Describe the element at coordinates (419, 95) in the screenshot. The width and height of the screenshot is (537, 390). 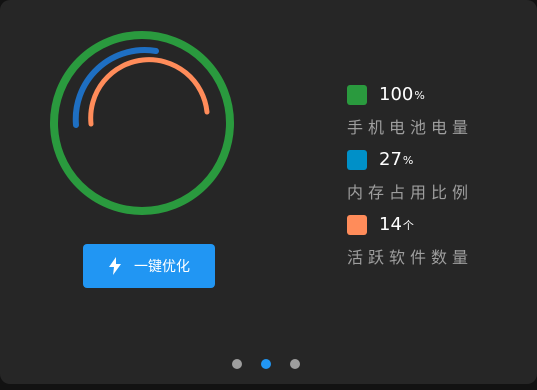
I see `battery-unit: %` at that location.